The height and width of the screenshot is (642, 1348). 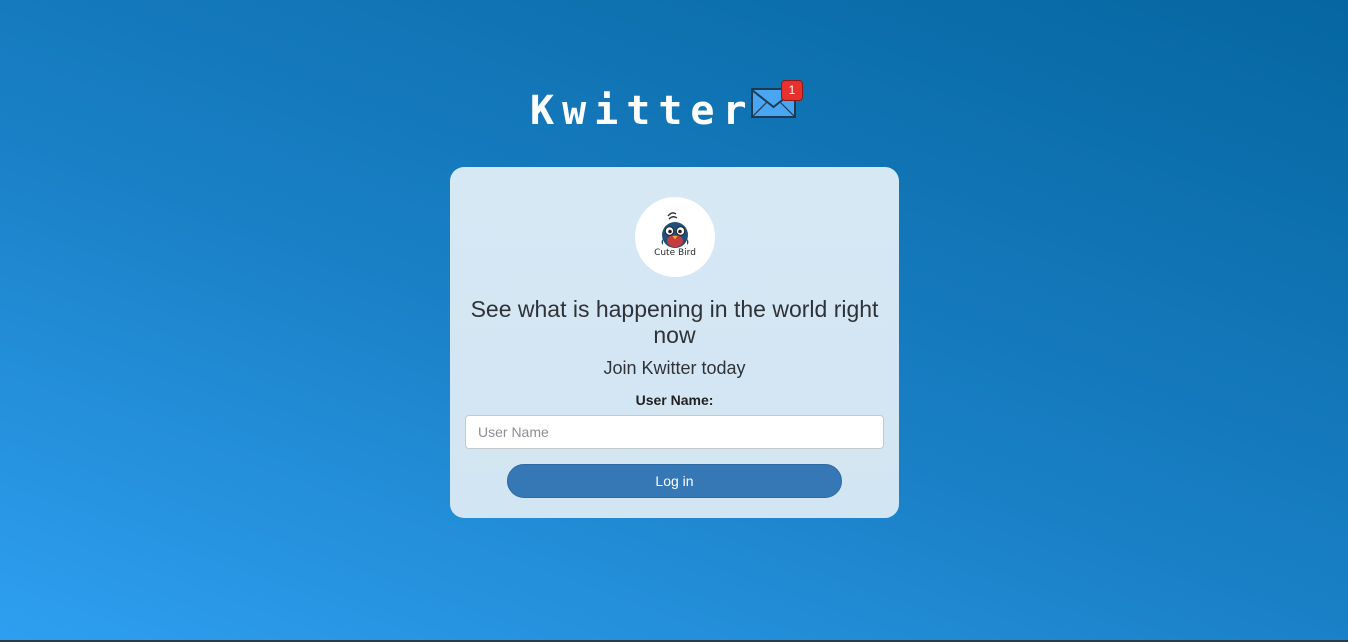 What do you see at coordinates (674, 481) in the screenshot?
I see `login-button: Log in` at bounding box center [674, 481].